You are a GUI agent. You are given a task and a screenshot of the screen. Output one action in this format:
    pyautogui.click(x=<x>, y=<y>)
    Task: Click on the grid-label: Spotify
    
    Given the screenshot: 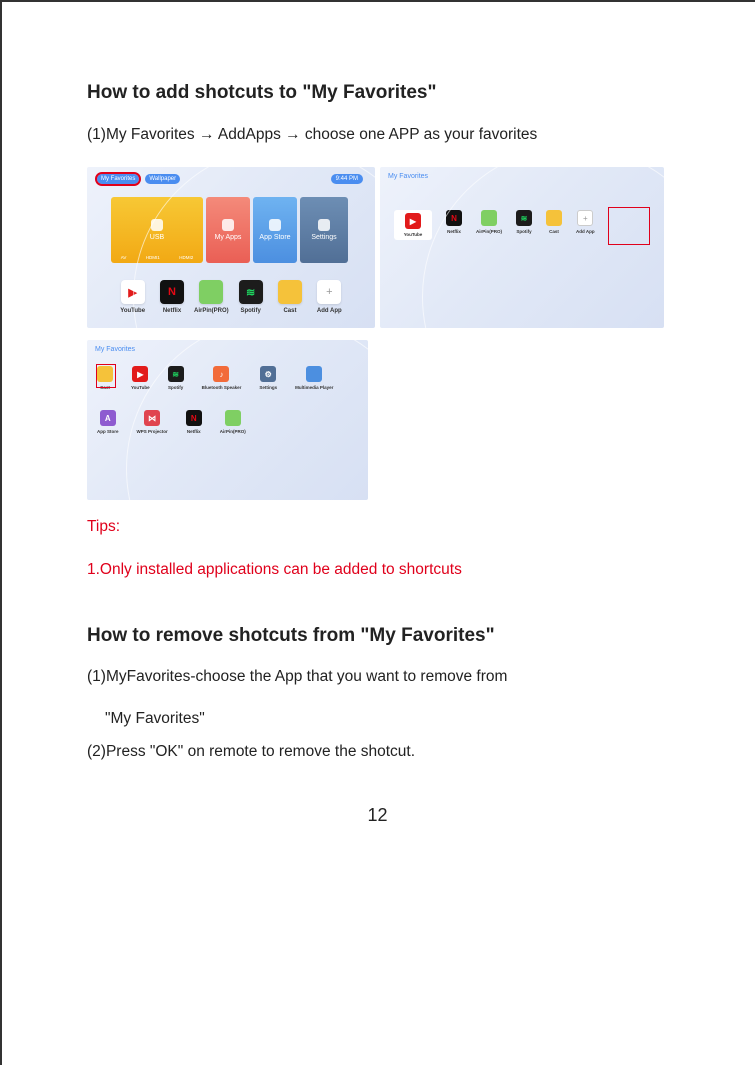 What is the action you would take?
    pyautogui.click(x=175, y=387)
    